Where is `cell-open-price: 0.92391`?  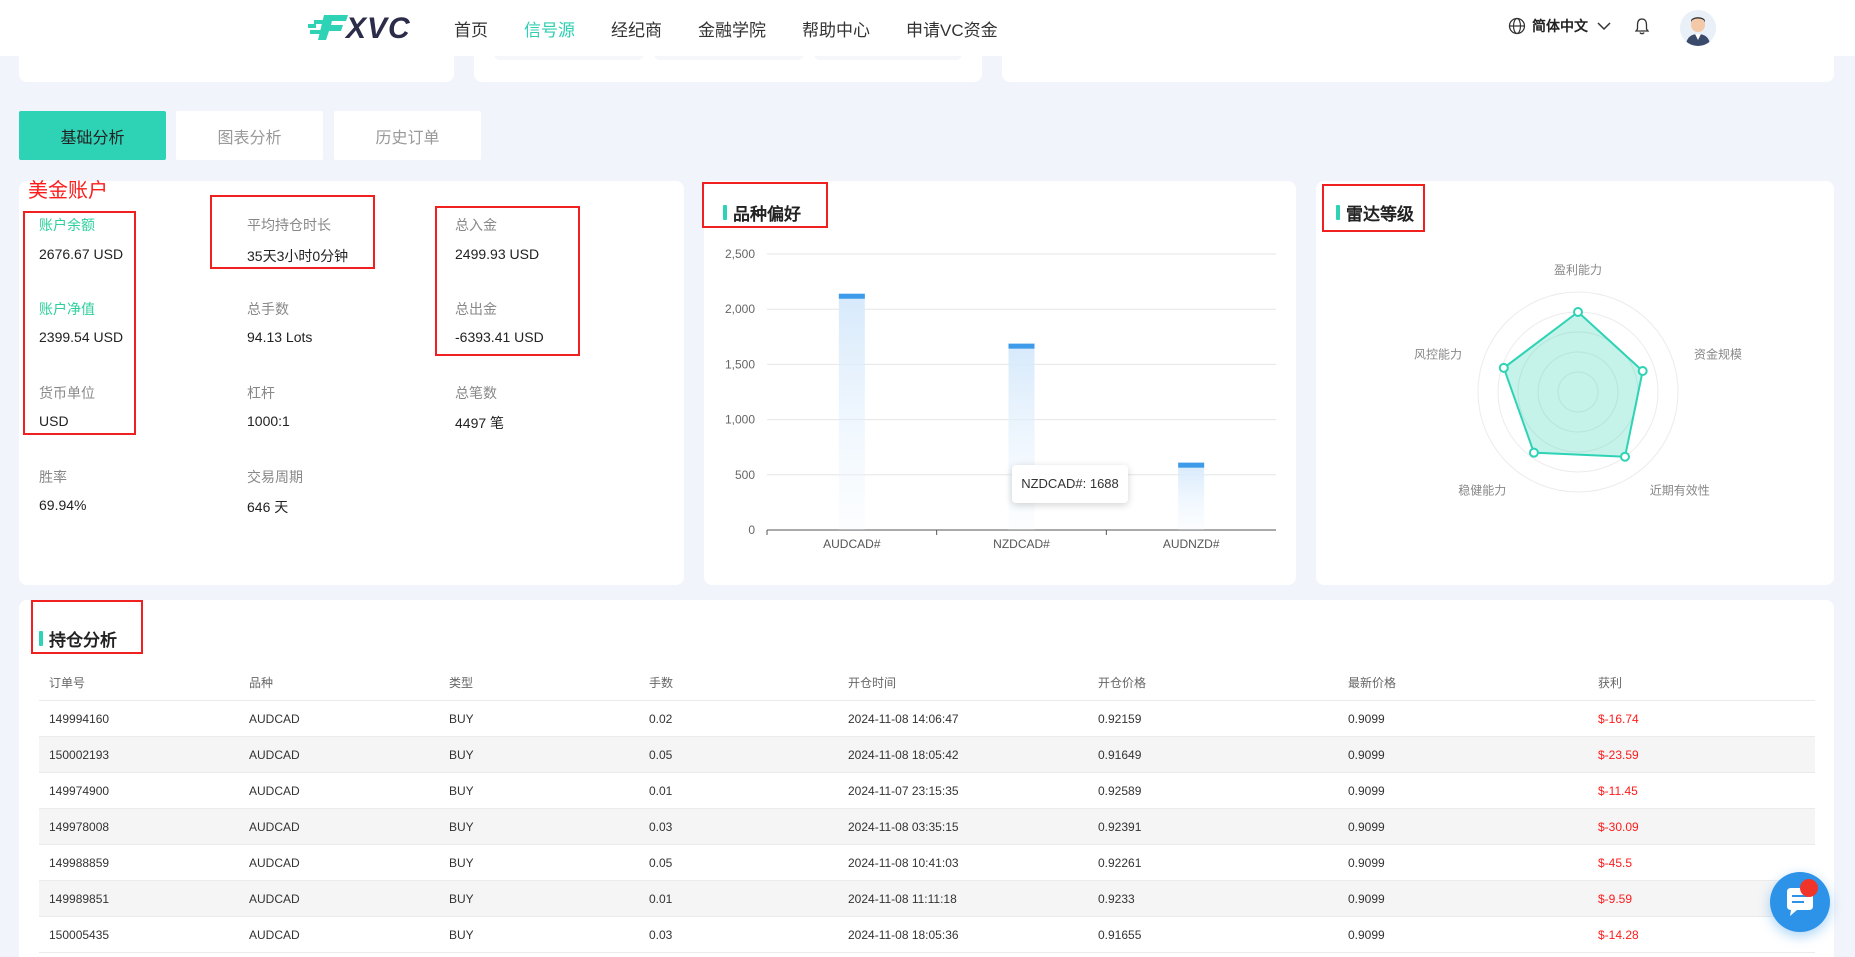 cell-open-price: 0.92391 is located at coordinates (1120, 827).